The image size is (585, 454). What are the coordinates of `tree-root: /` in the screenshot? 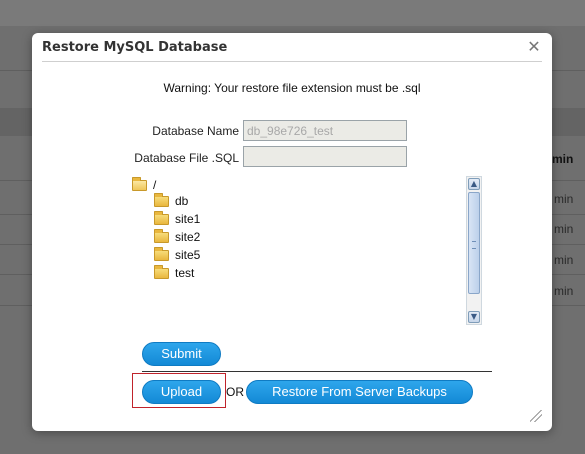 It's located at (144, 185).